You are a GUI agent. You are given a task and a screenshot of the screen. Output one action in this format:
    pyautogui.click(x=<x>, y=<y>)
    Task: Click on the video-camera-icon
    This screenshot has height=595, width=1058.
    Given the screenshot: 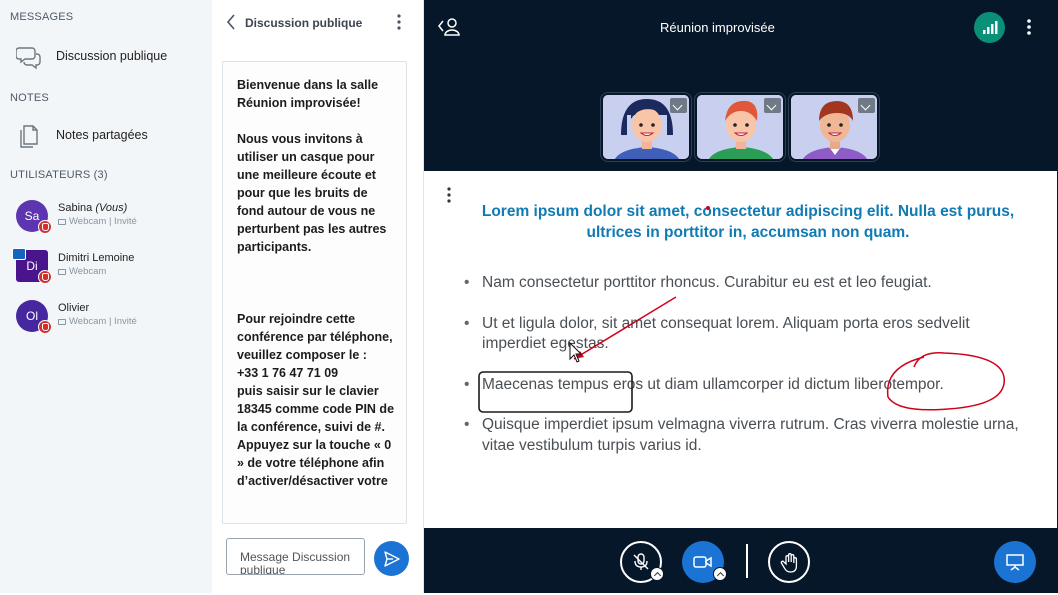 What is the action you would take?
    pyautogui.click(x=702, y=562)
    